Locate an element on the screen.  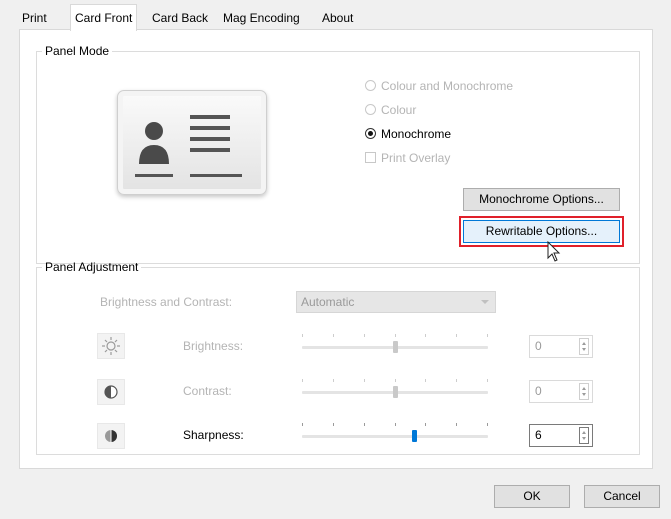
radio-monochrome: Monochrome is located at coordinates (408, 134).